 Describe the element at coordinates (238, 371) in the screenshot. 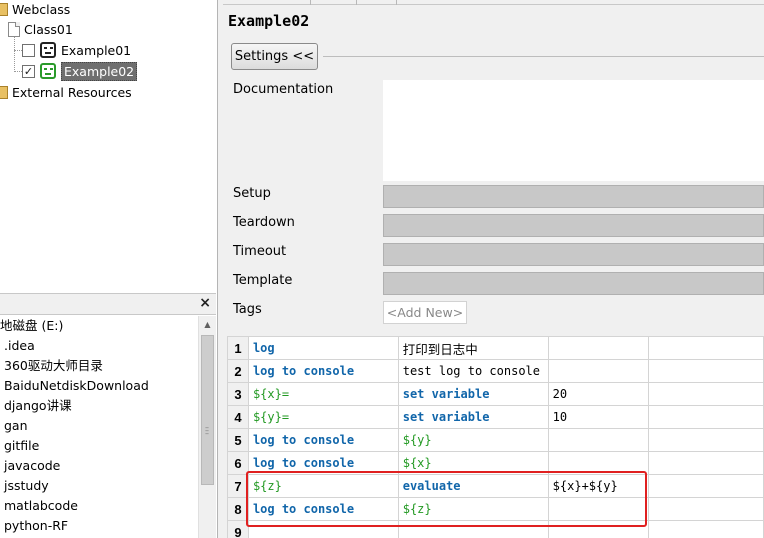

I see `row-number: 2` at that location.